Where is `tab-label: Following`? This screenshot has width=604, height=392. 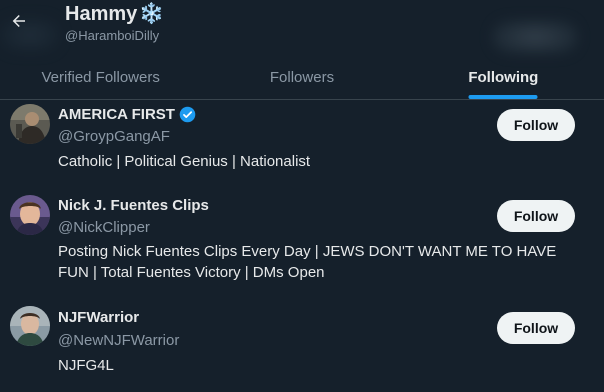 tab-label: Following is located at coordinates (503, 77).